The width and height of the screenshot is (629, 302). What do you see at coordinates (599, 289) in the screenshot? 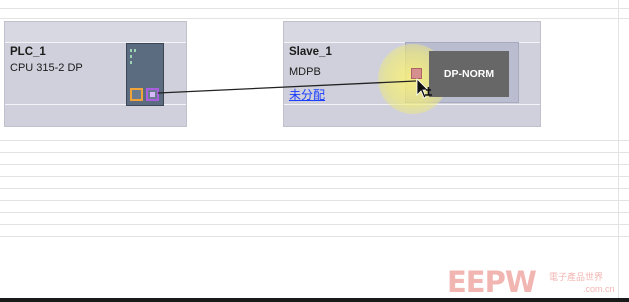
I see `watermark-url: .com.cn` at bounding box center [599, 289].